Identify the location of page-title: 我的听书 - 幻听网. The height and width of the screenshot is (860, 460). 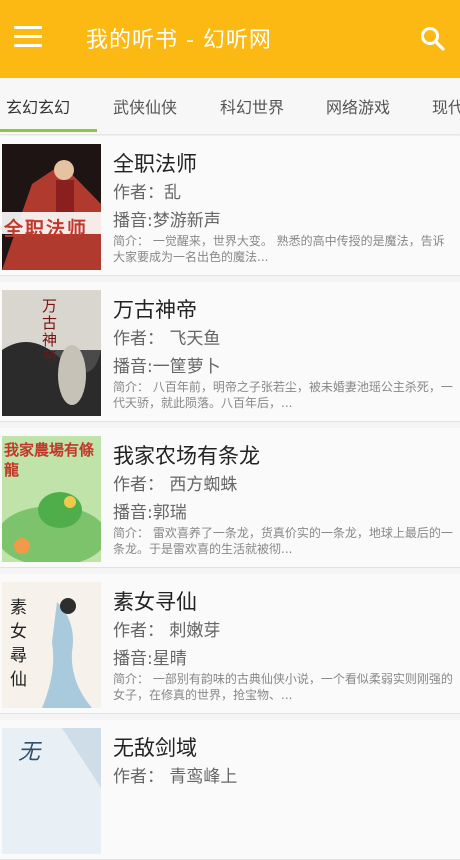
(179, 40).